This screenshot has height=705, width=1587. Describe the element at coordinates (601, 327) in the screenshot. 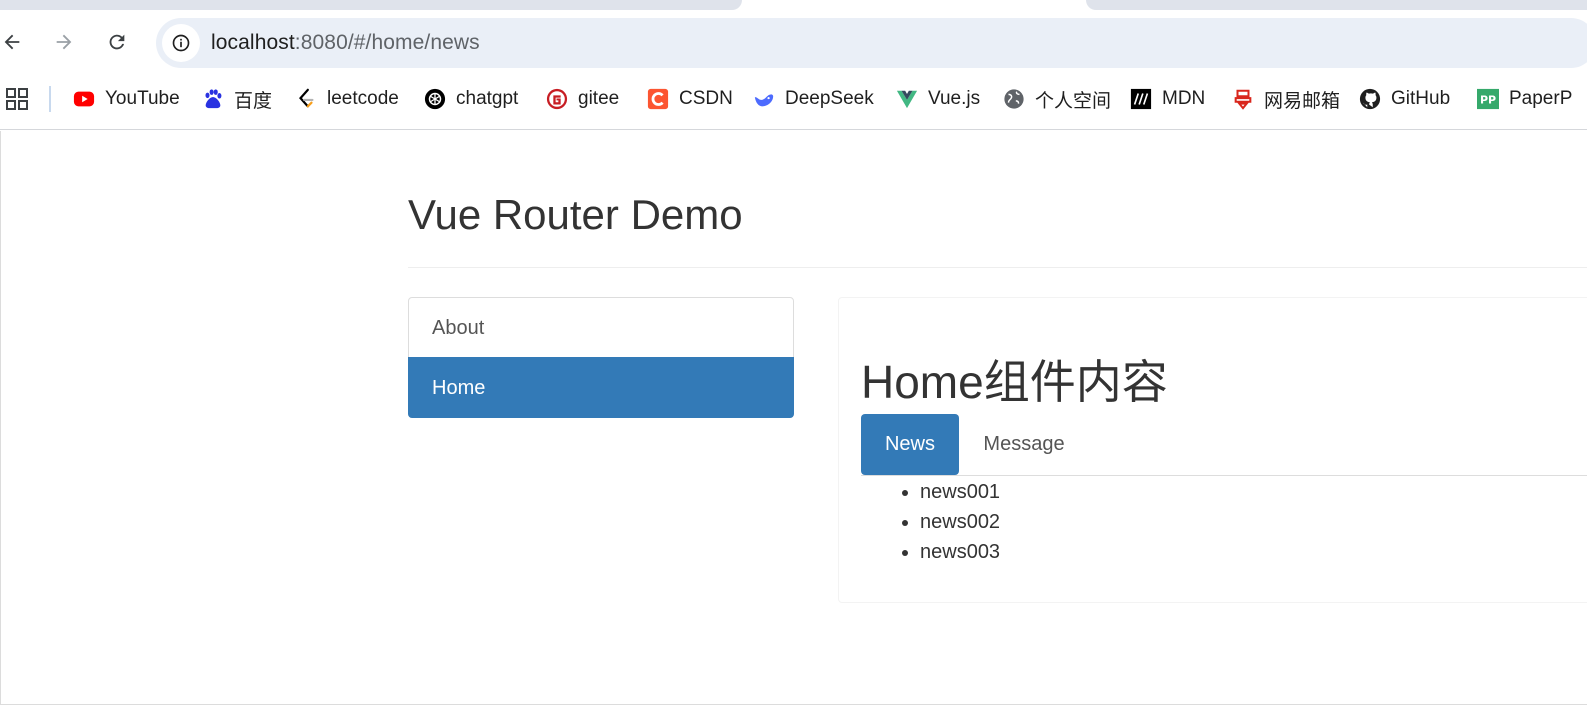

I see `side-nav-about: About` at that location.